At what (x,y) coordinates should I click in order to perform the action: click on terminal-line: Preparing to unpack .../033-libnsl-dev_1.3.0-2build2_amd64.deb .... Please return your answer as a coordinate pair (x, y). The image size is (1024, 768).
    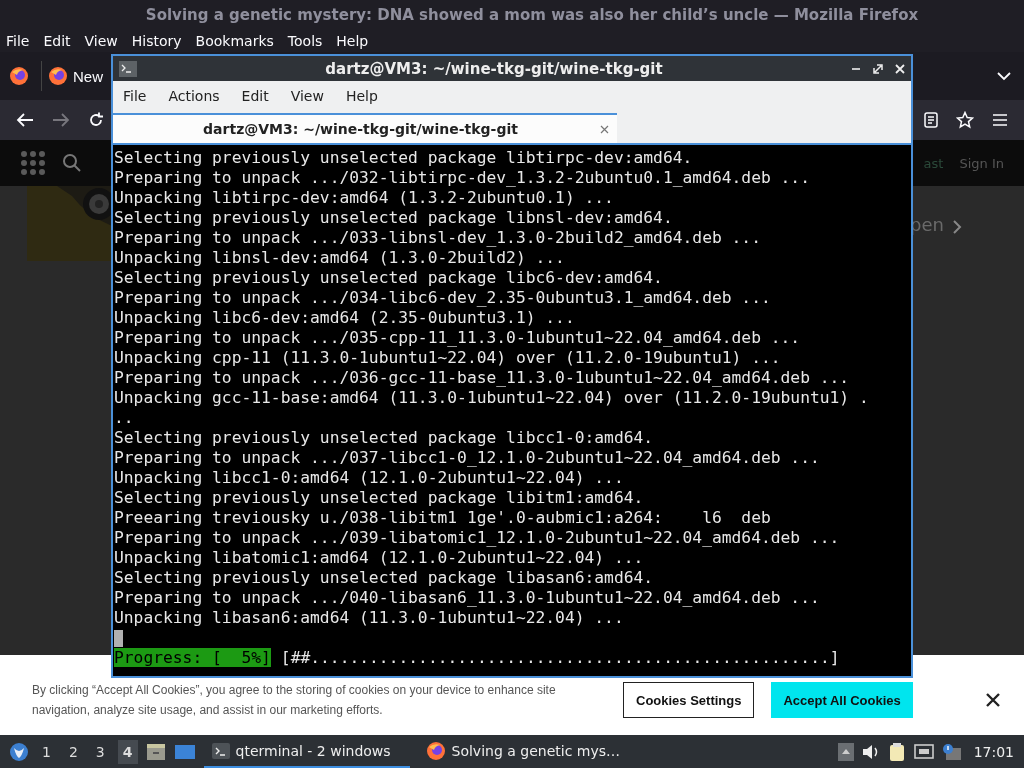
    Looking at the image, I should click on (438, 238).